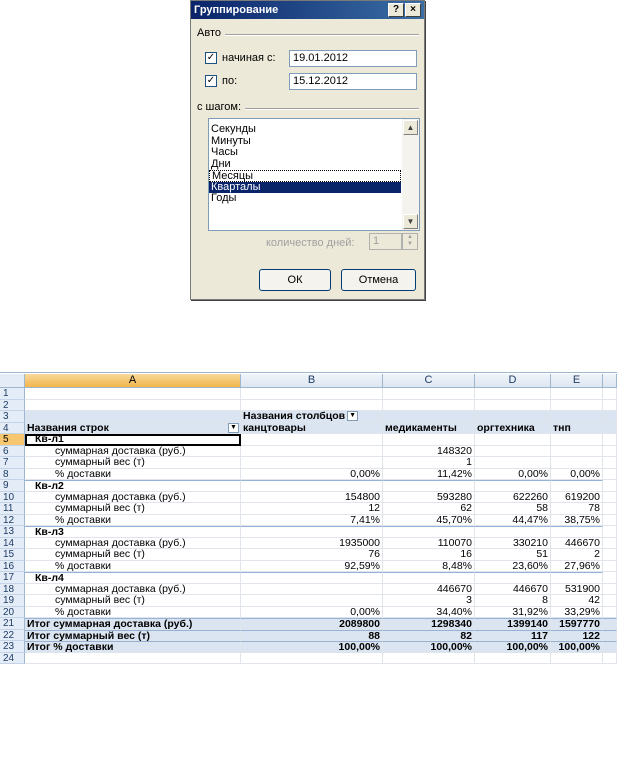  Describe the element at coordinates (410, 127) in the screenshot. I see `scroll-up-icon: ▲` at that location.